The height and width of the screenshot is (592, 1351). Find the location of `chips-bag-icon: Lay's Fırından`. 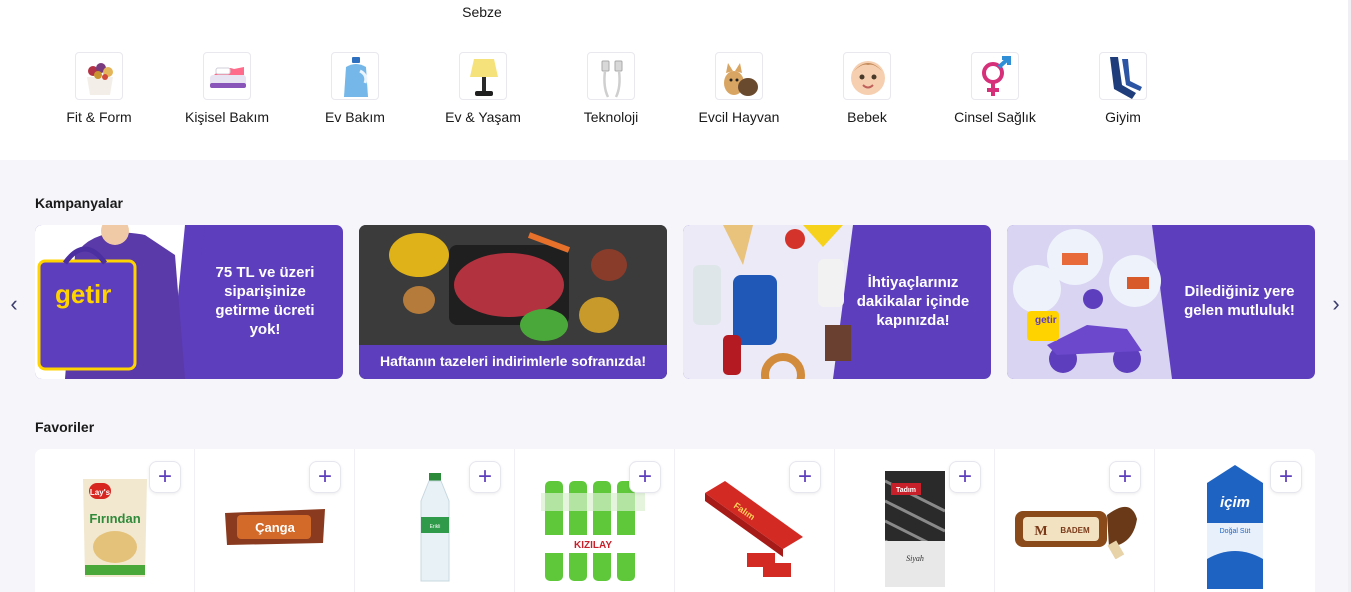

chips-bag-icon: Lay's Fırından is located at coordinates (115, 528).